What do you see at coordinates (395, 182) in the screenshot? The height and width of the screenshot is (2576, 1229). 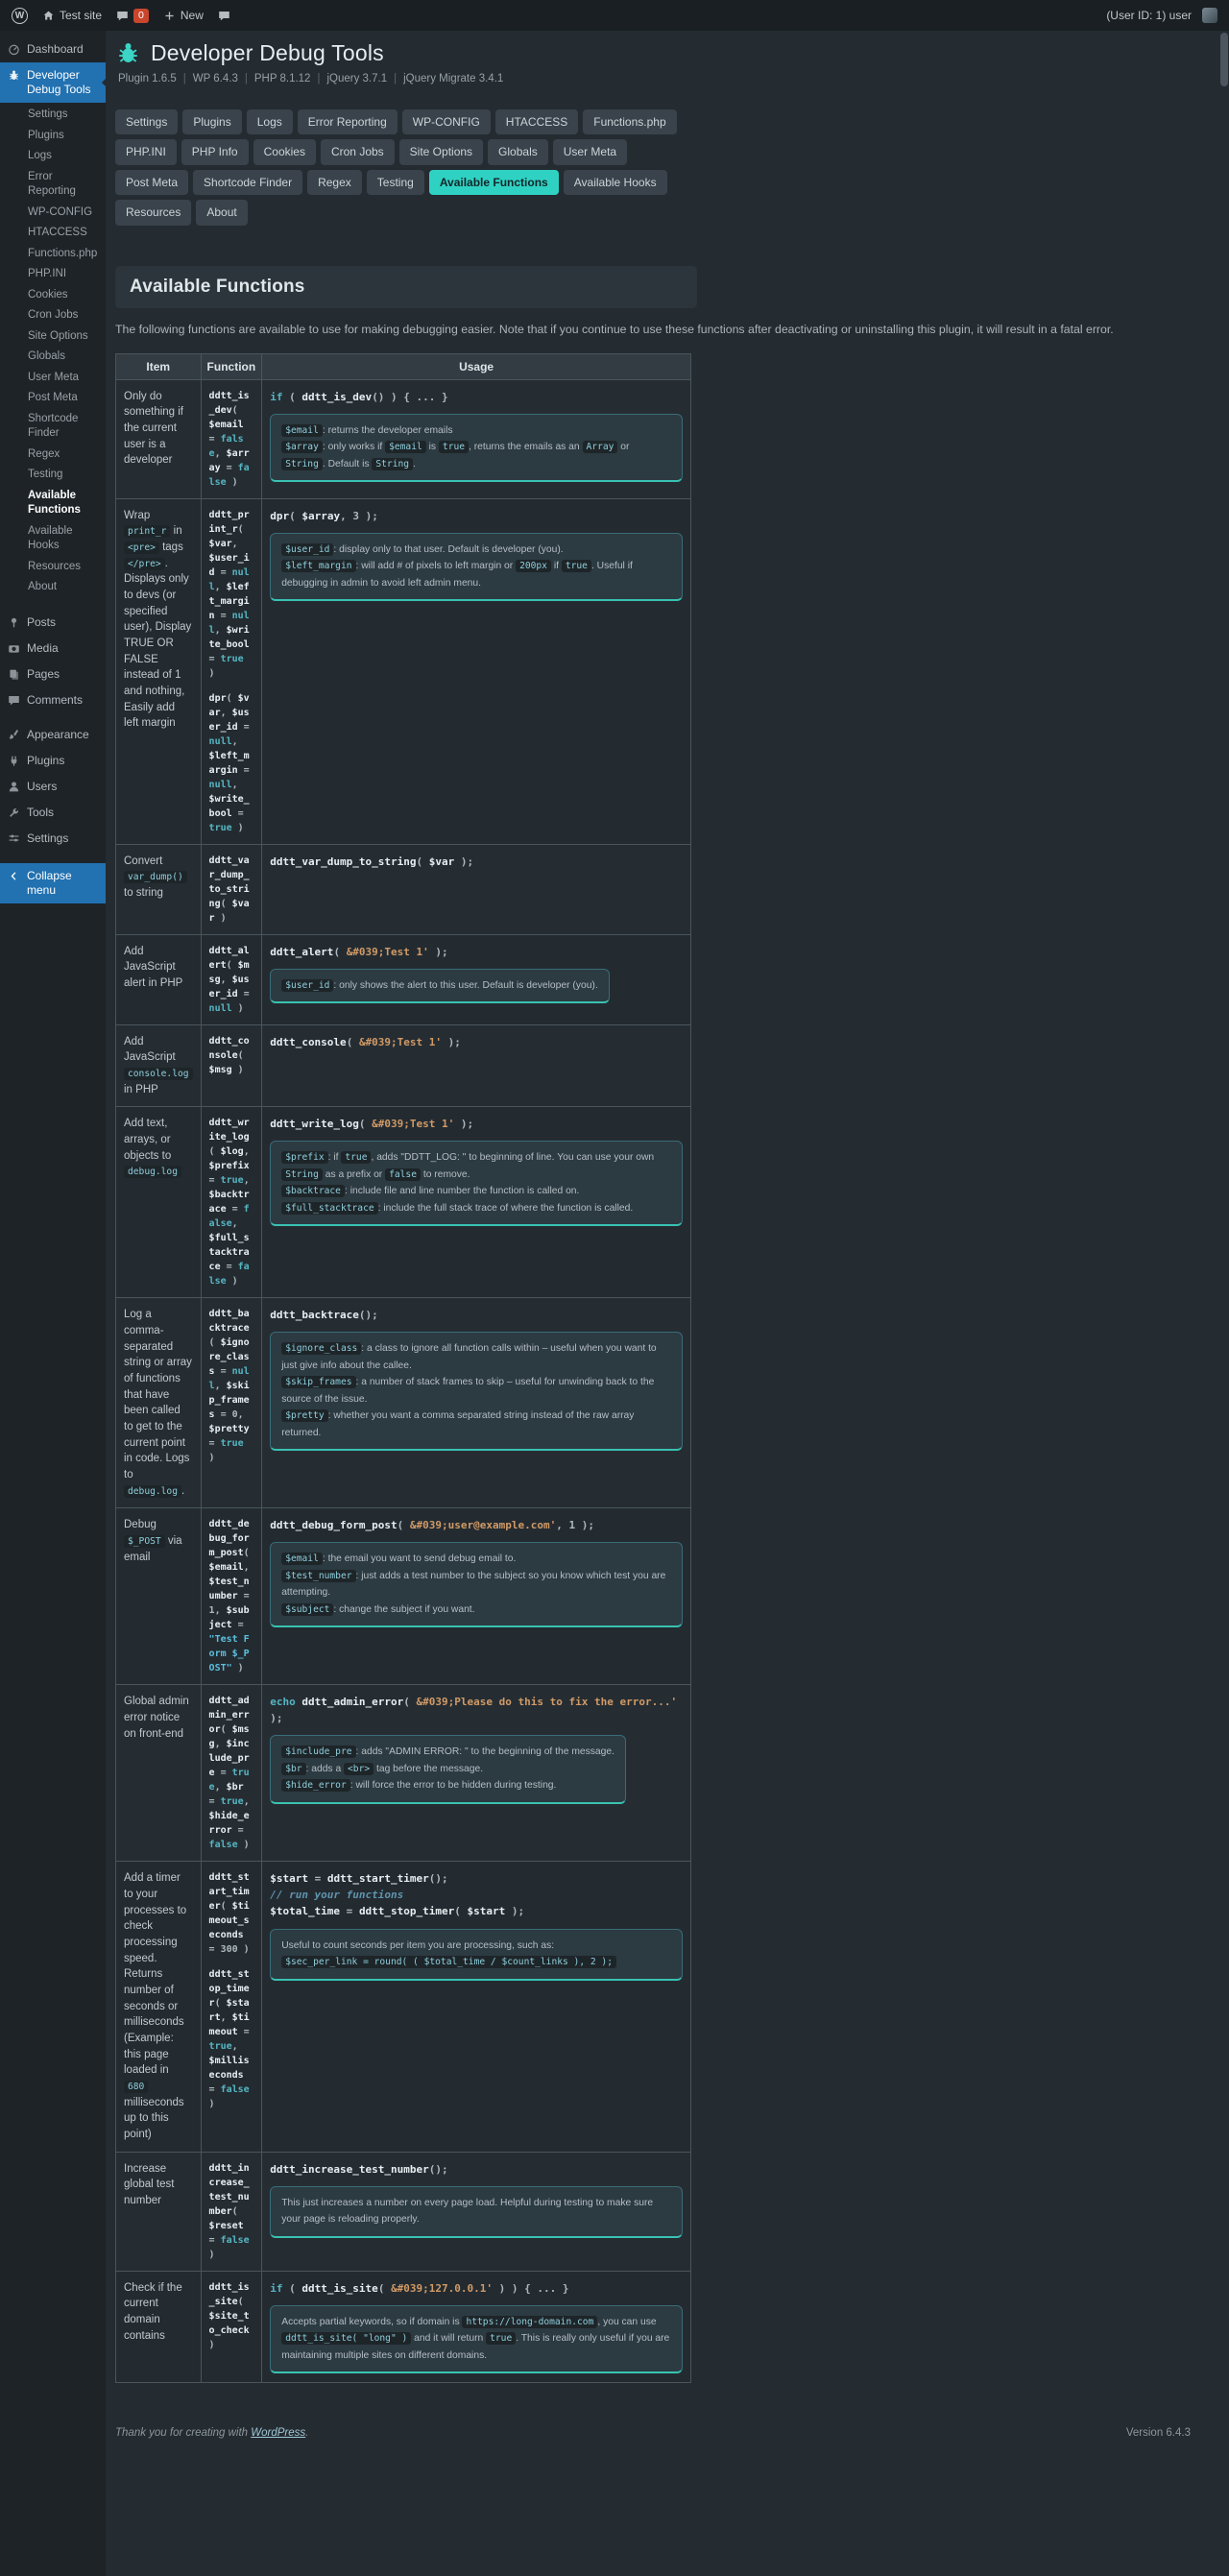 I see `tab-testing: Testing` at bounding box center [395, 182].